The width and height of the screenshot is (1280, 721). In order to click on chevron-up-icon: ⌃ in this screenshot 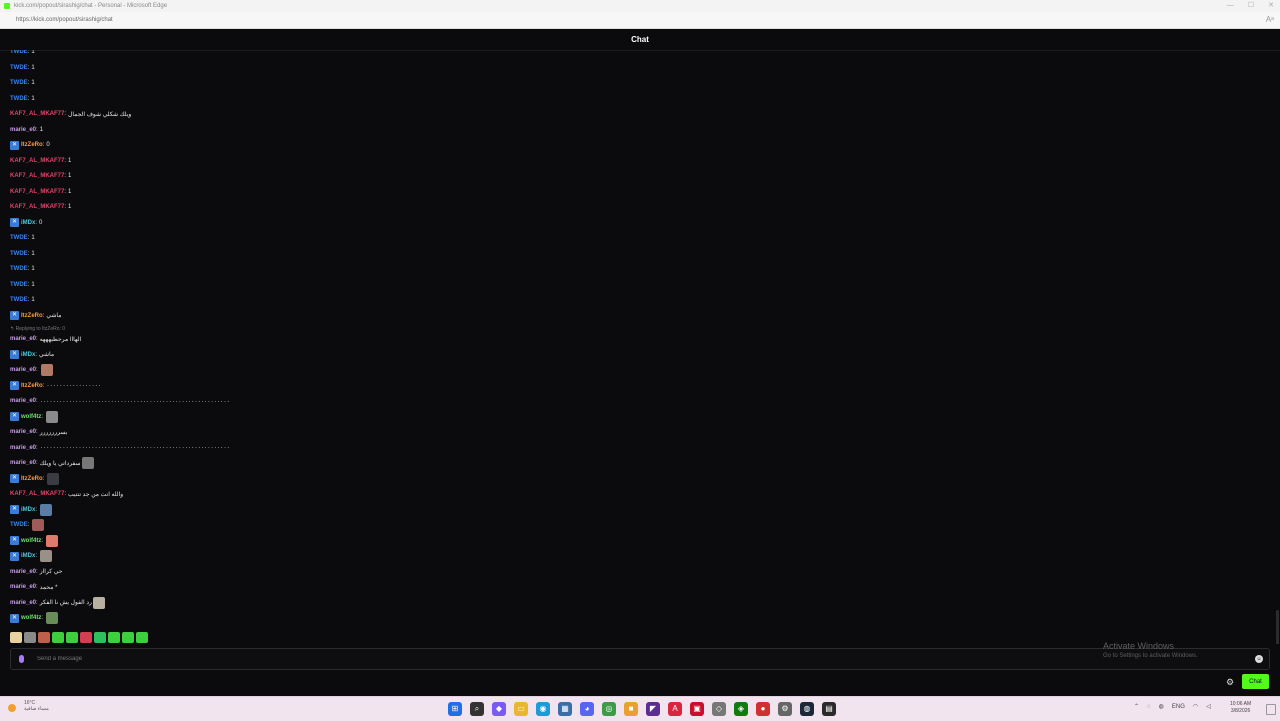, I will do `click(1136, 706)`.